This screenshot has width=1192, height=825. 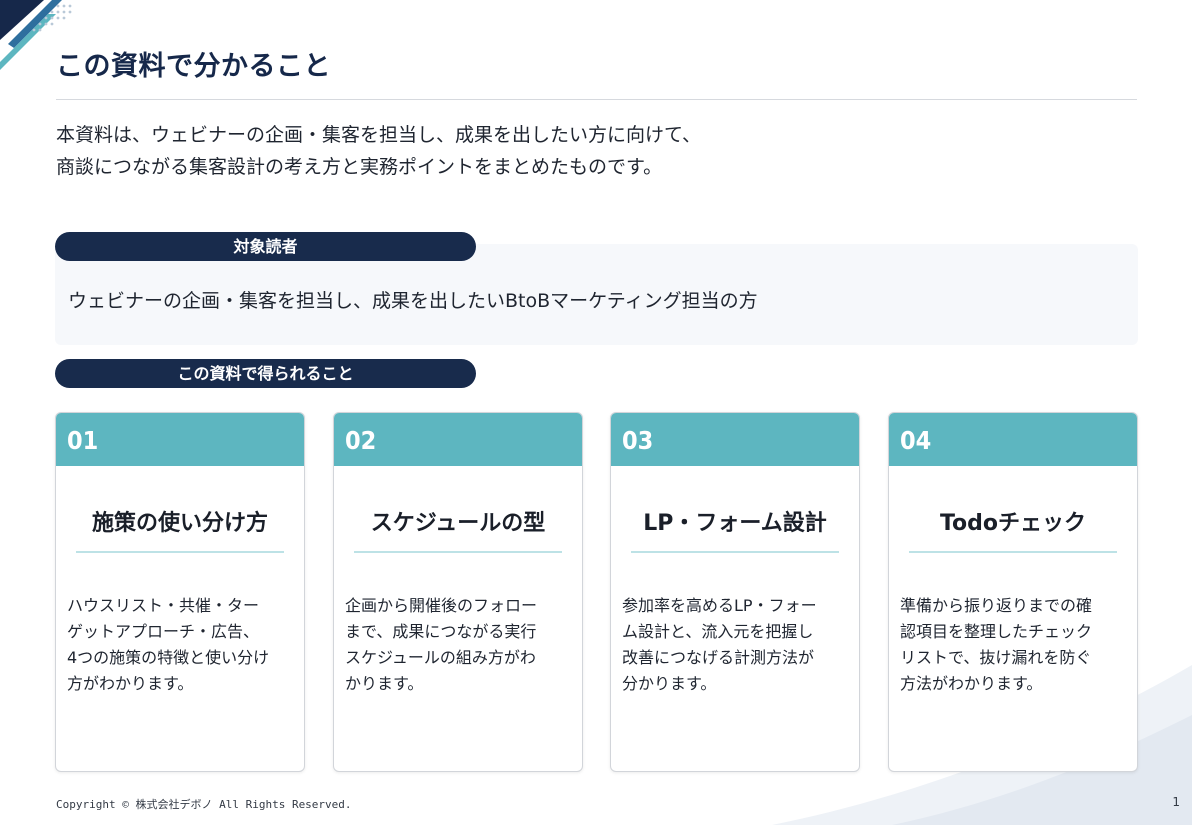 What do you see at coordinates (441, 631) in the screenshot?
I see `card-description-line: まで、成果につながる実行` at bounding box center [441, 631].